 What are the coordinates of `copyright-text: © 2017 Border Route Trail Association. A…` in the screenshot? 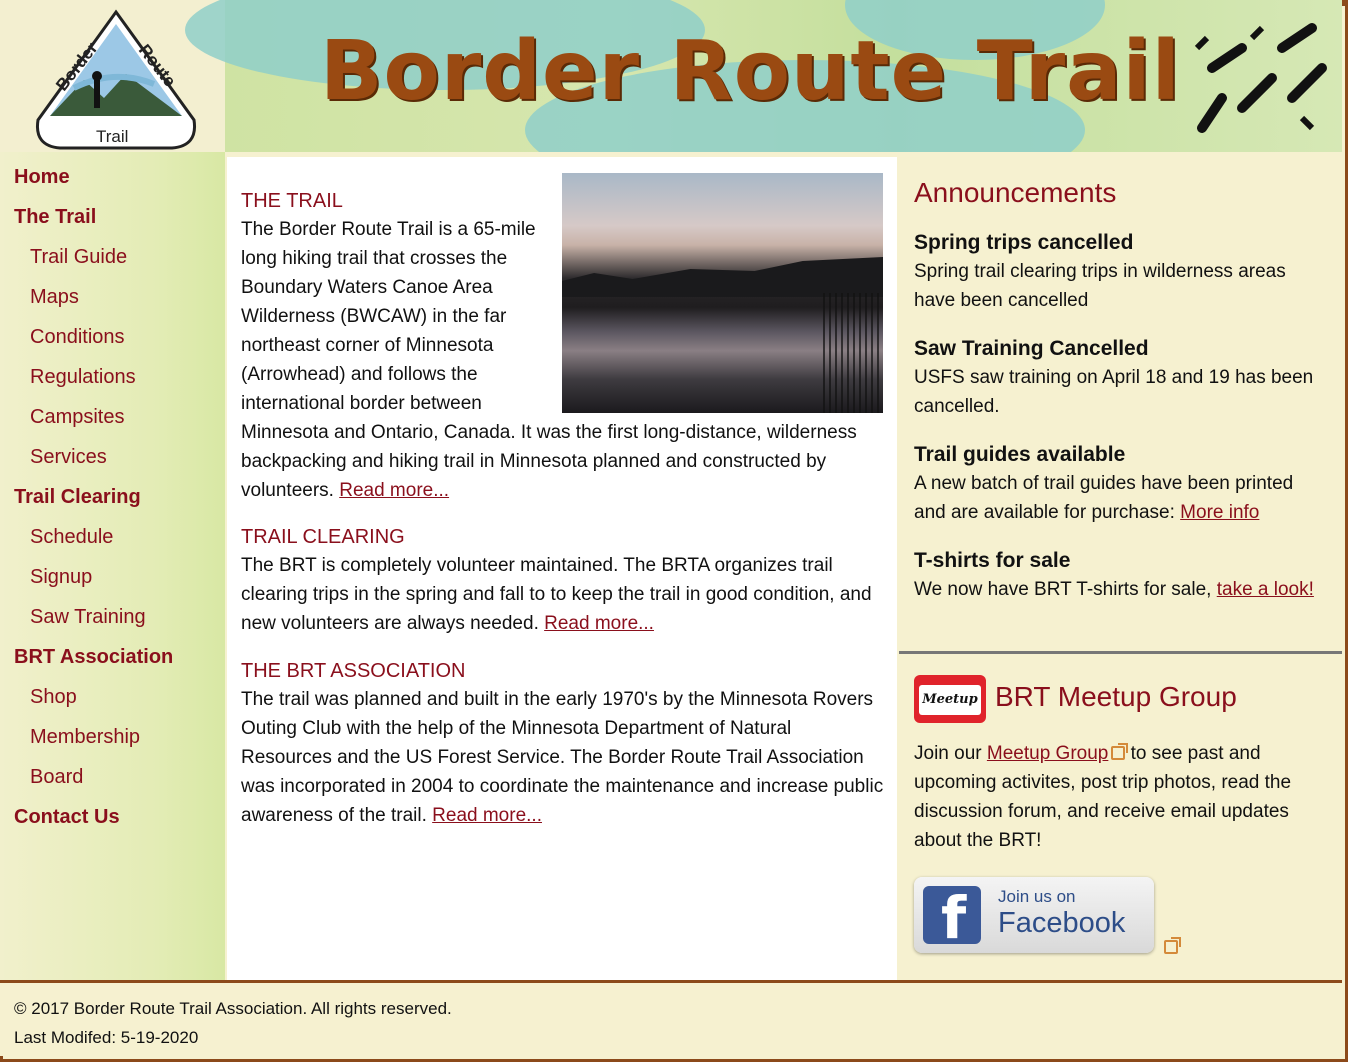 It's located at (233, 1008).